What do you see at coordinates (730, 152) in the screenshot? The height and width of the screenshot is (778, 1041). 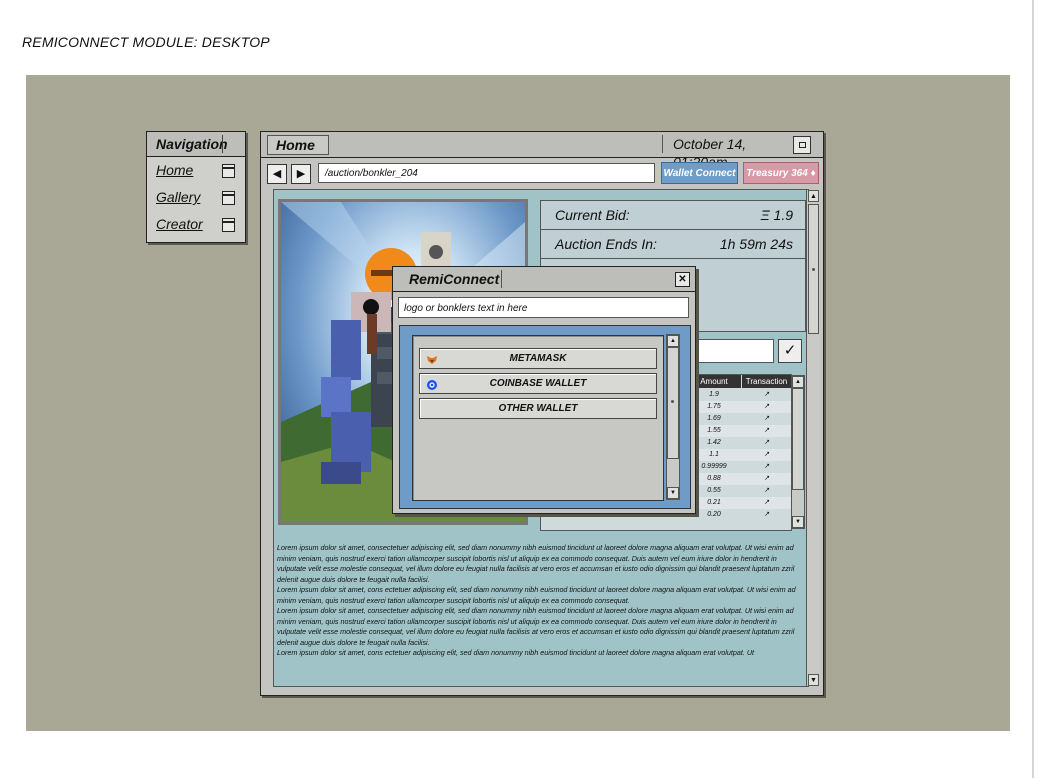 I see `datetime-display: October 14, 01:20am` at bounding box center [730, 152].